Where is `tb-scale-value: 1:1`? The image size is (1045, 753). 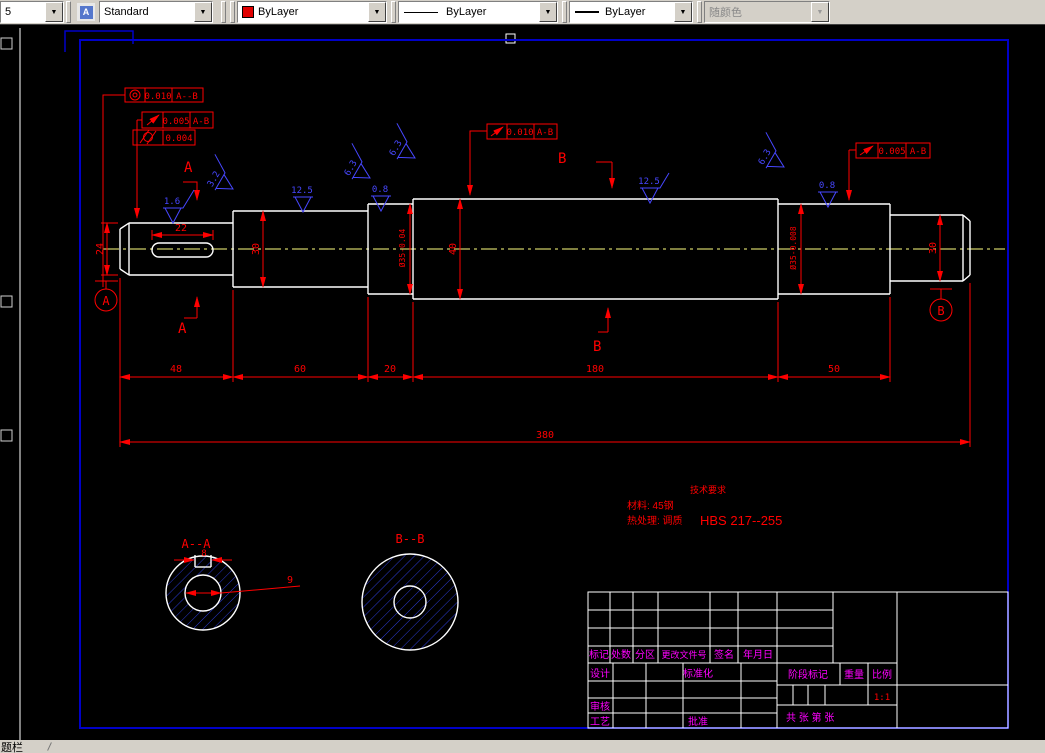
tb-scale-value: 1:1 is located at coordinates (882, 698).